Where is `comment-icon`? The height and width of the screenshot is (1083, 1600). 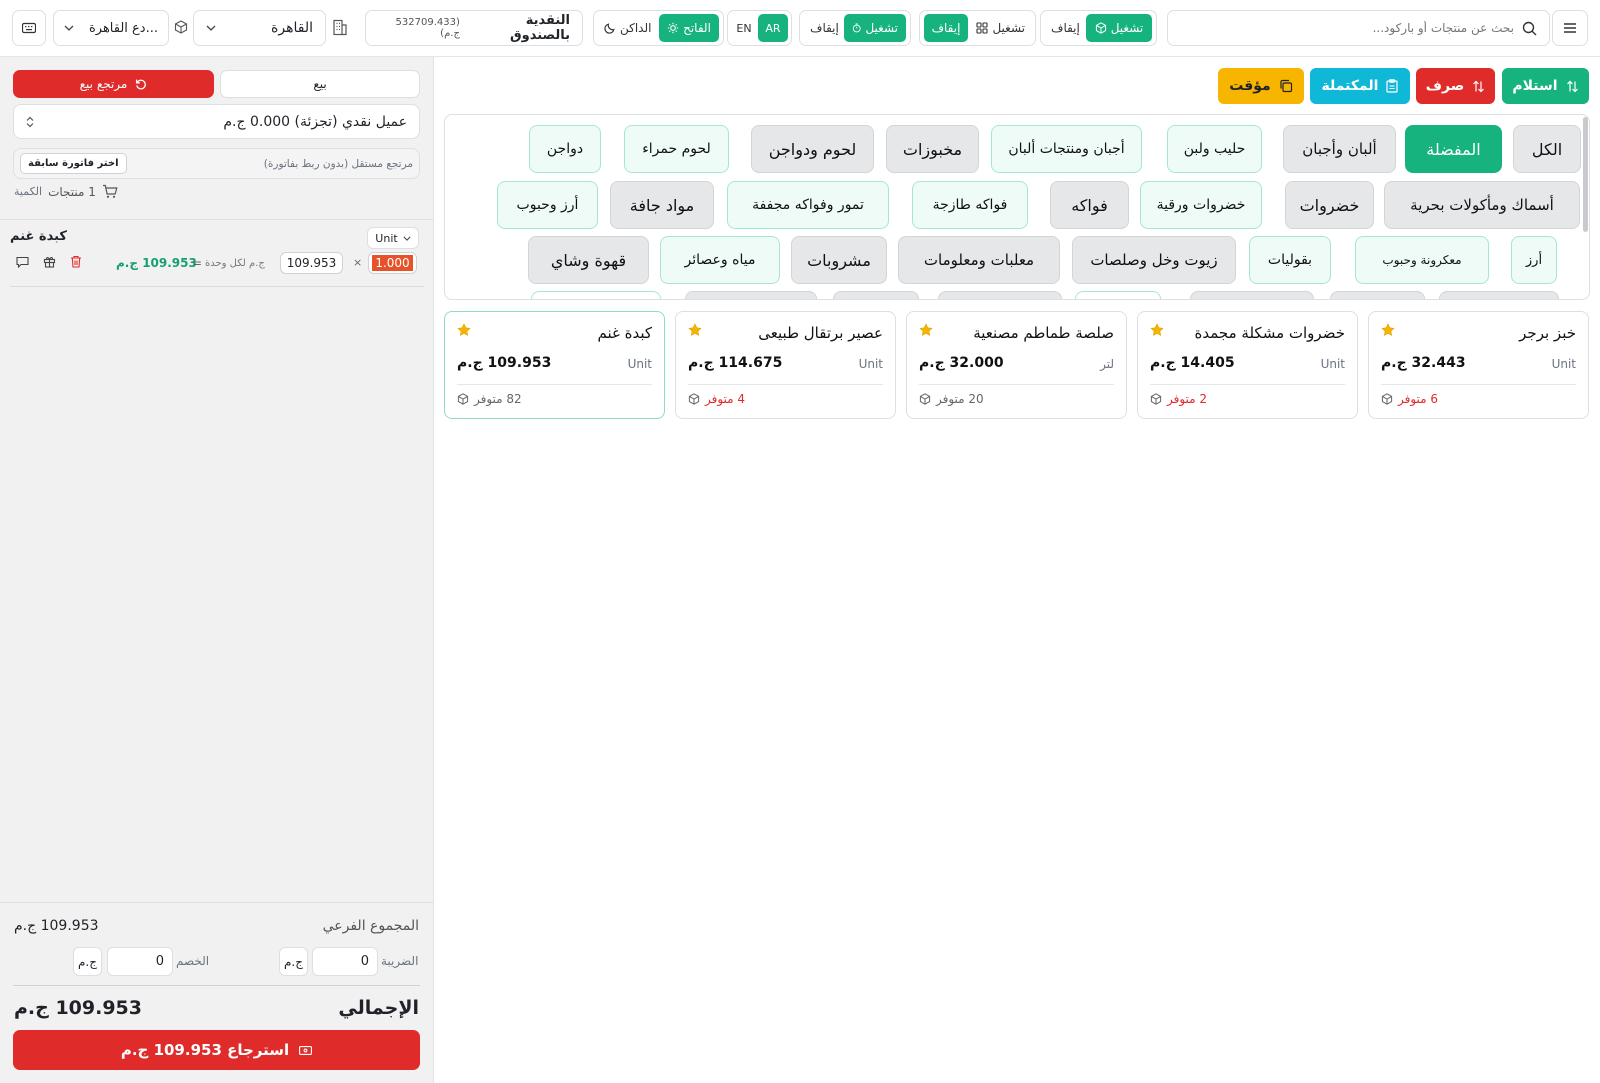
comment-icon is located at coordinates (22, 262).